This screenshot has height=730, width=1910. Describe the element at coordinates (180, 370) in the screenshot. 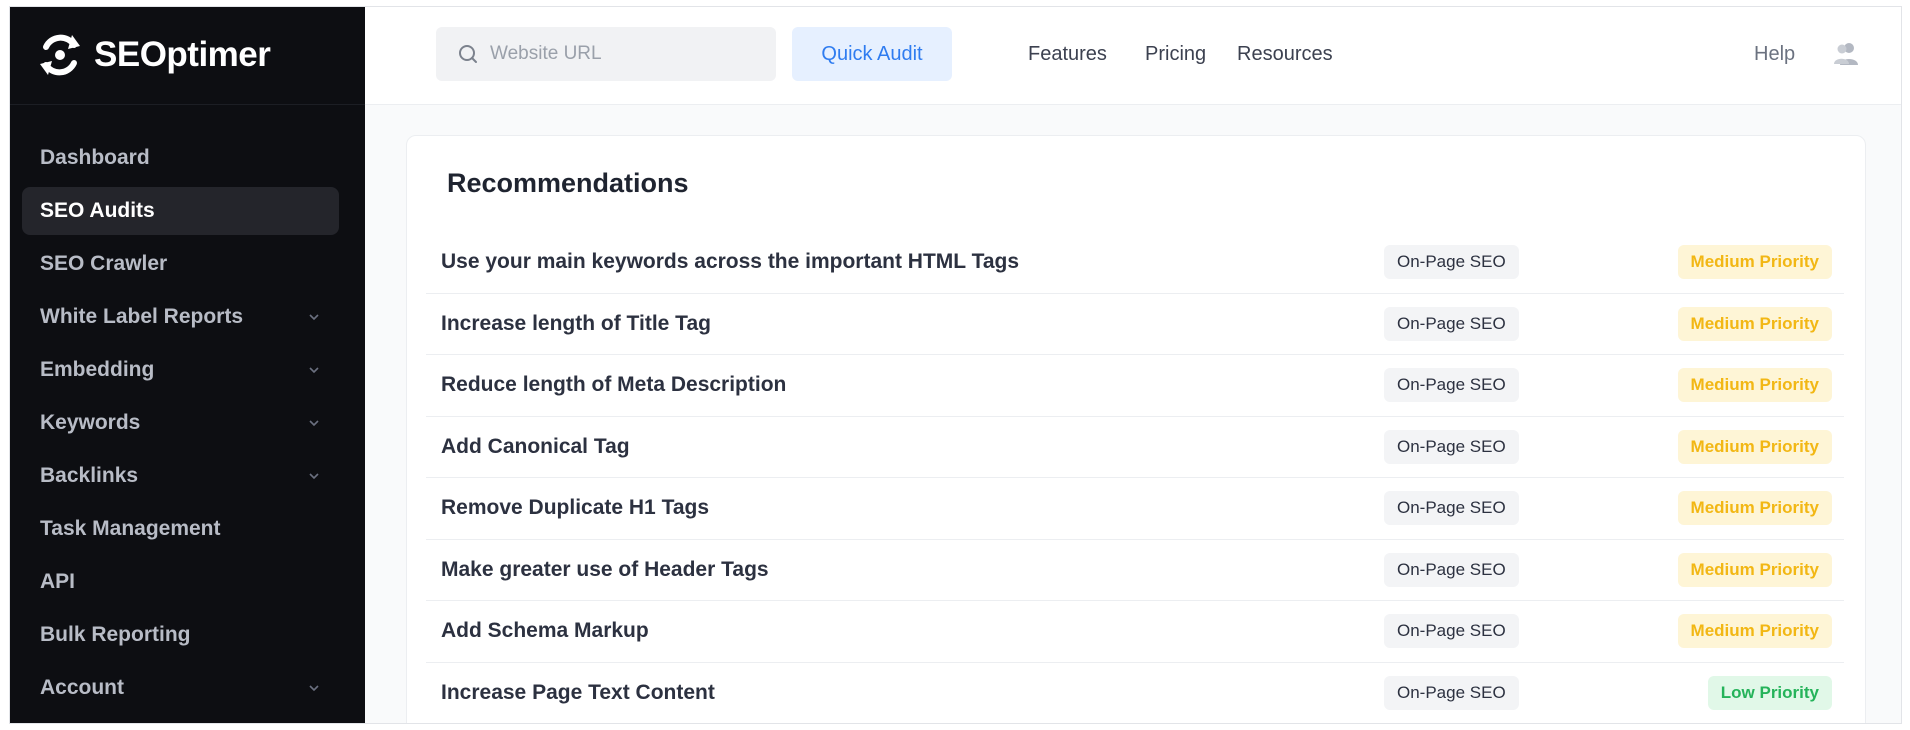

I see `sidebar-item-embedding: Embedding` at that location.